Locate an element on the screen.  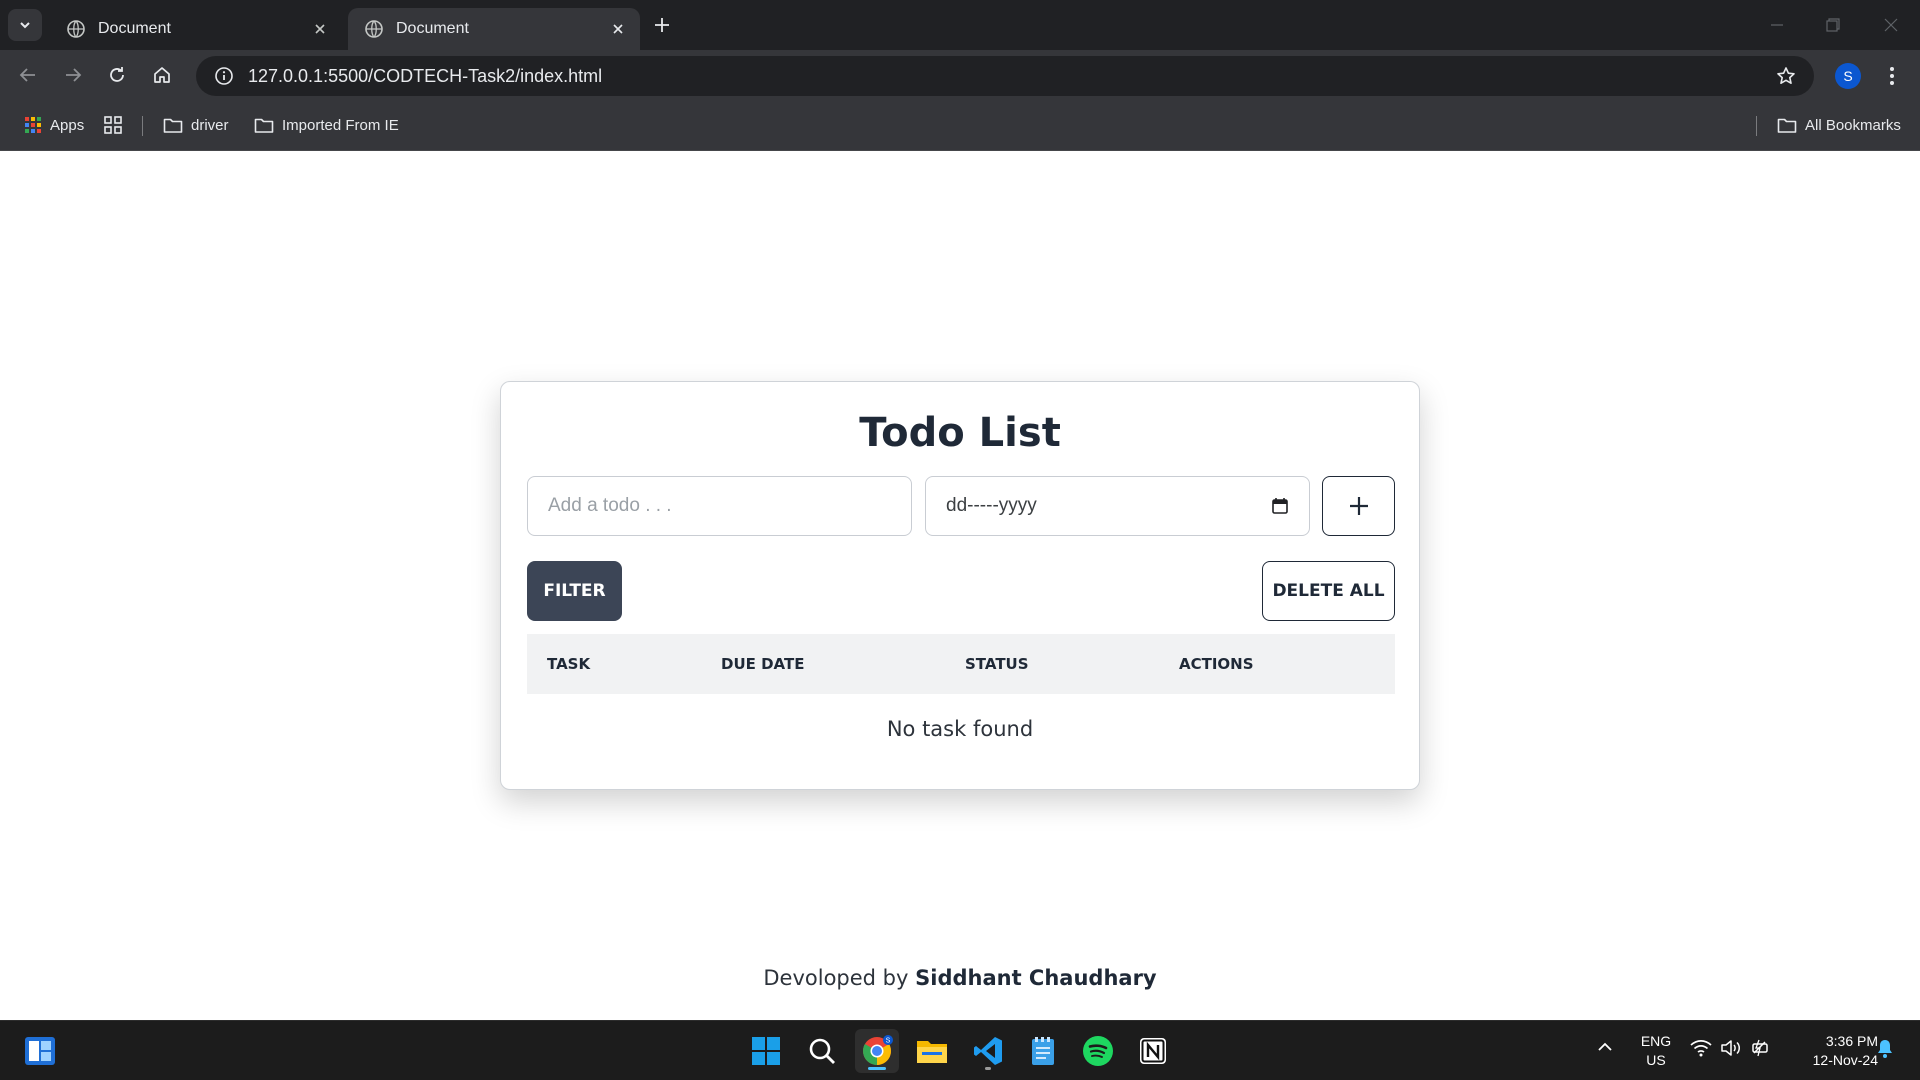
clock-date: 12-Nov-24 is located at coordinates (1845, 1060).